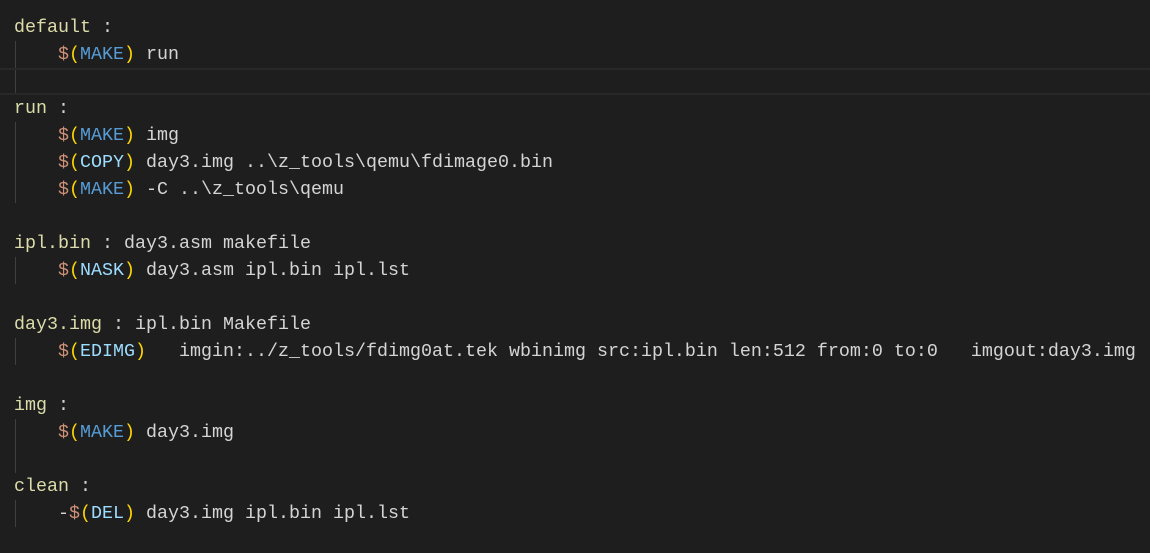  What do you see at coordinates (30, 108) in the screenshot?
I see `token-target: run` at bounding box center [30, 108].